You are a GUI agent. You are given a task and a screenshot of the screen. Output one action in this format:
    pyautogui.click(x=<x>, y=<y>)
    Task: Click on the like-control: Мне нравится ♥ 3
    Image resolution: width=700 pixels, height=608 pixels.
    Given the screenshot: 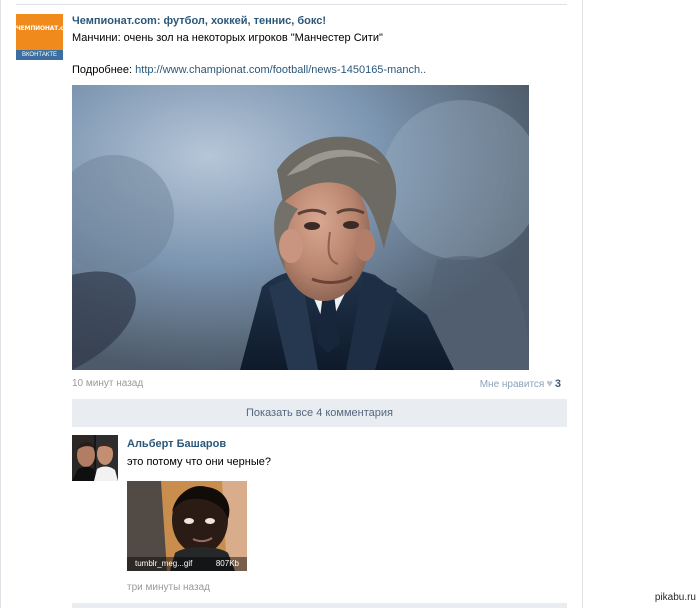 What is the action you would take?
    pyautogui.click(x=520, y=384)
    